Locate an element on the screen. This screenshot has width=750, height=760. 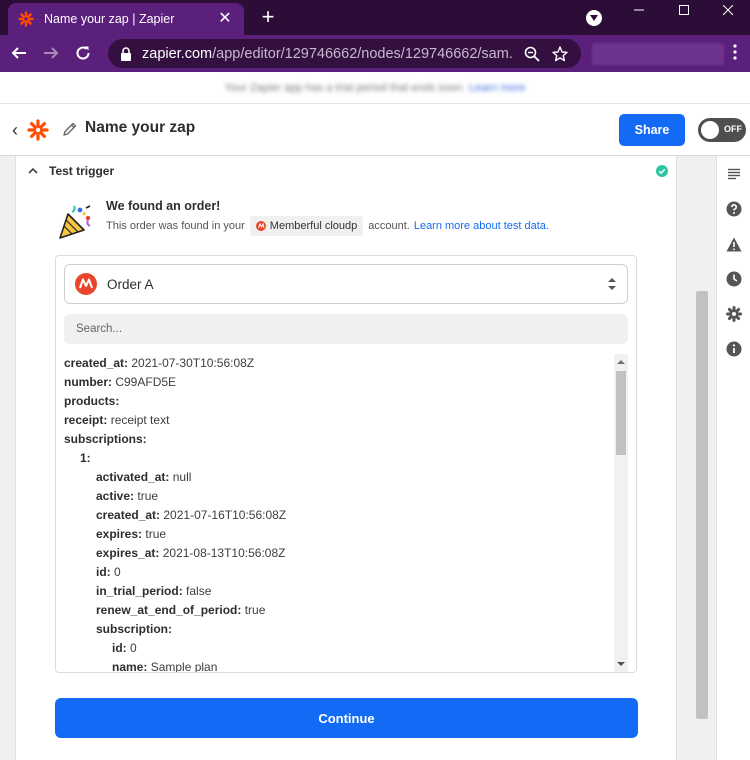
chevron-up-icon is located at coordinates (33, 171).